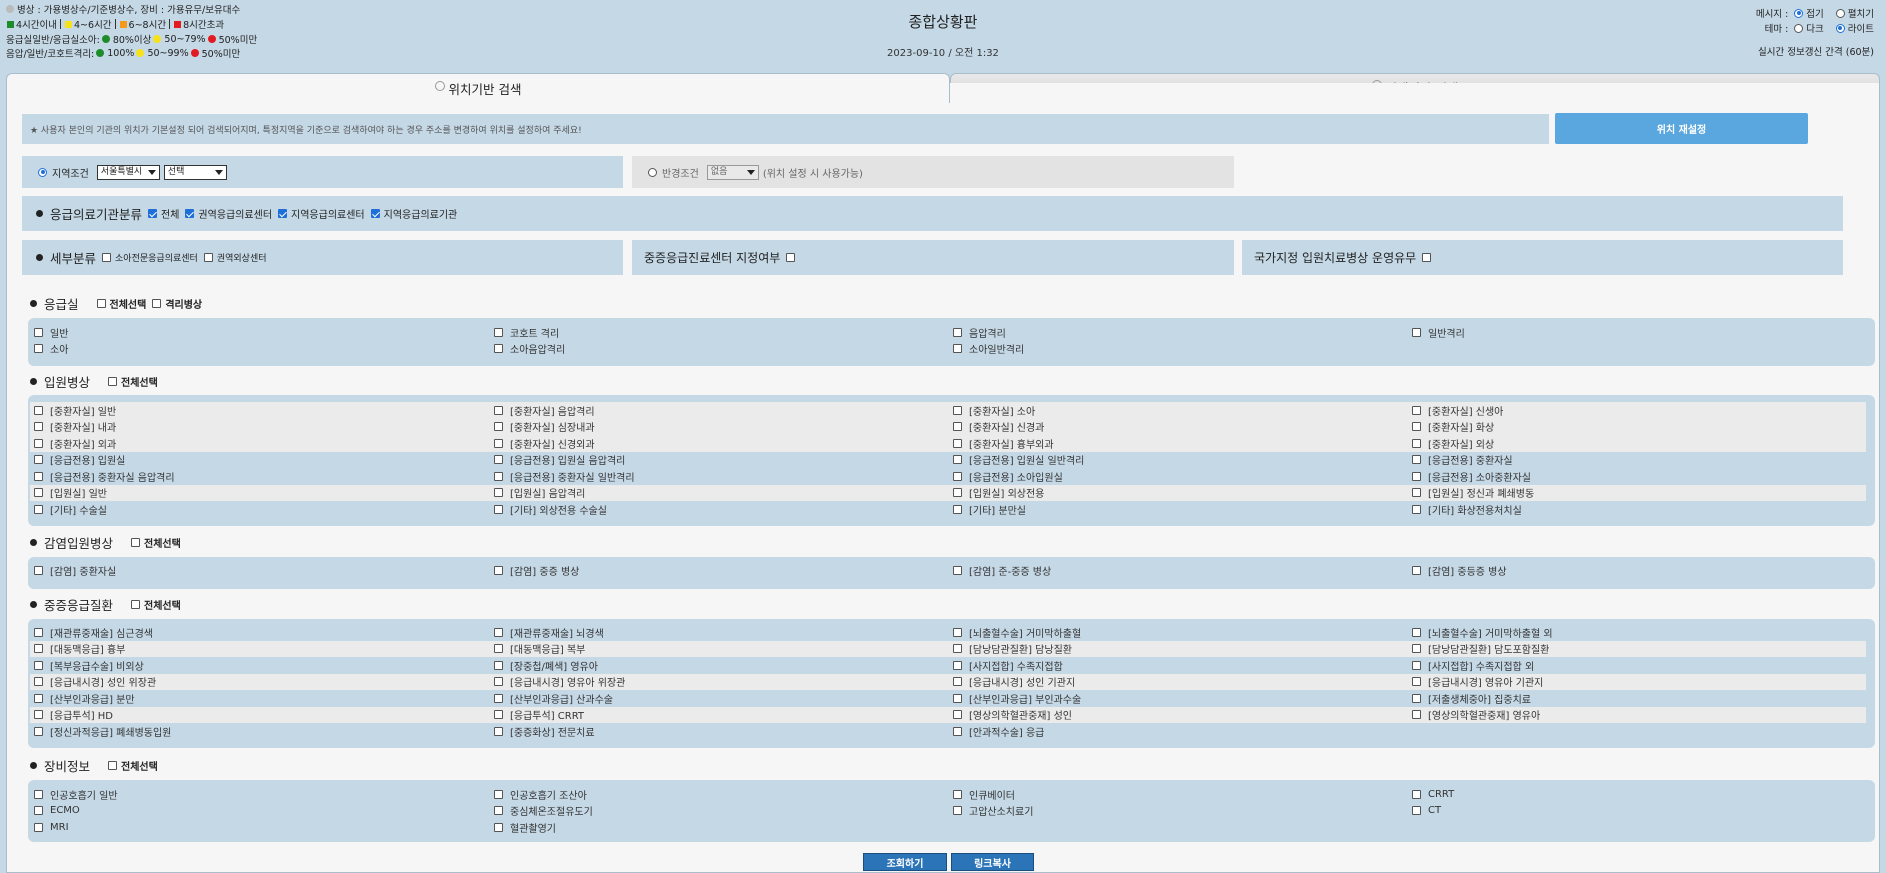 The image size is (1886, 873). What do you see at coordinates (567, 459) in the screenshot?
I see `ward-option-label: [응급전용] 입원실 음압격리` at bounding box center [567, 459].